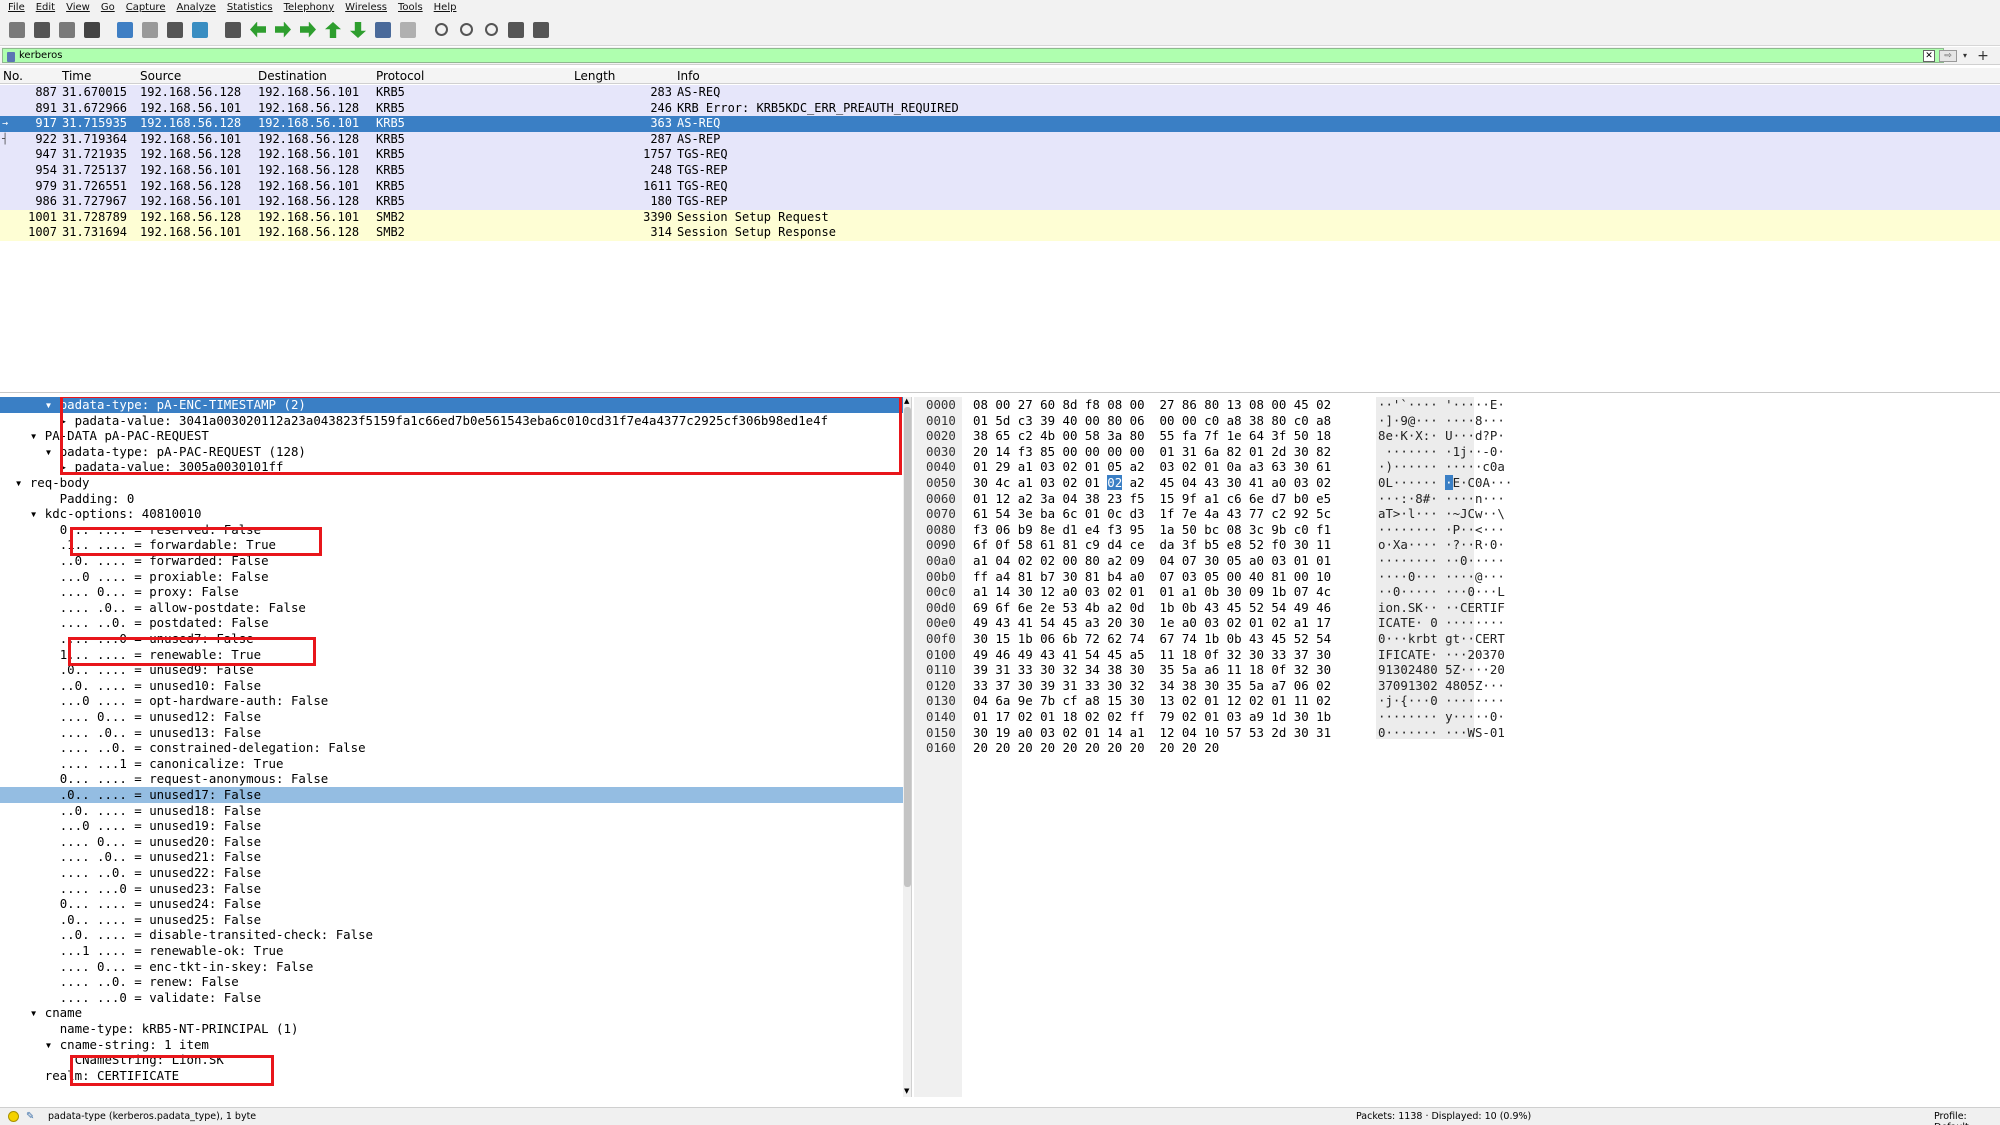 The width and height of the screenshot is (2000, 1125). Describe the element at coordinates (146, 7) in the screenshot. I see `menu-capture: Capture` at that location.